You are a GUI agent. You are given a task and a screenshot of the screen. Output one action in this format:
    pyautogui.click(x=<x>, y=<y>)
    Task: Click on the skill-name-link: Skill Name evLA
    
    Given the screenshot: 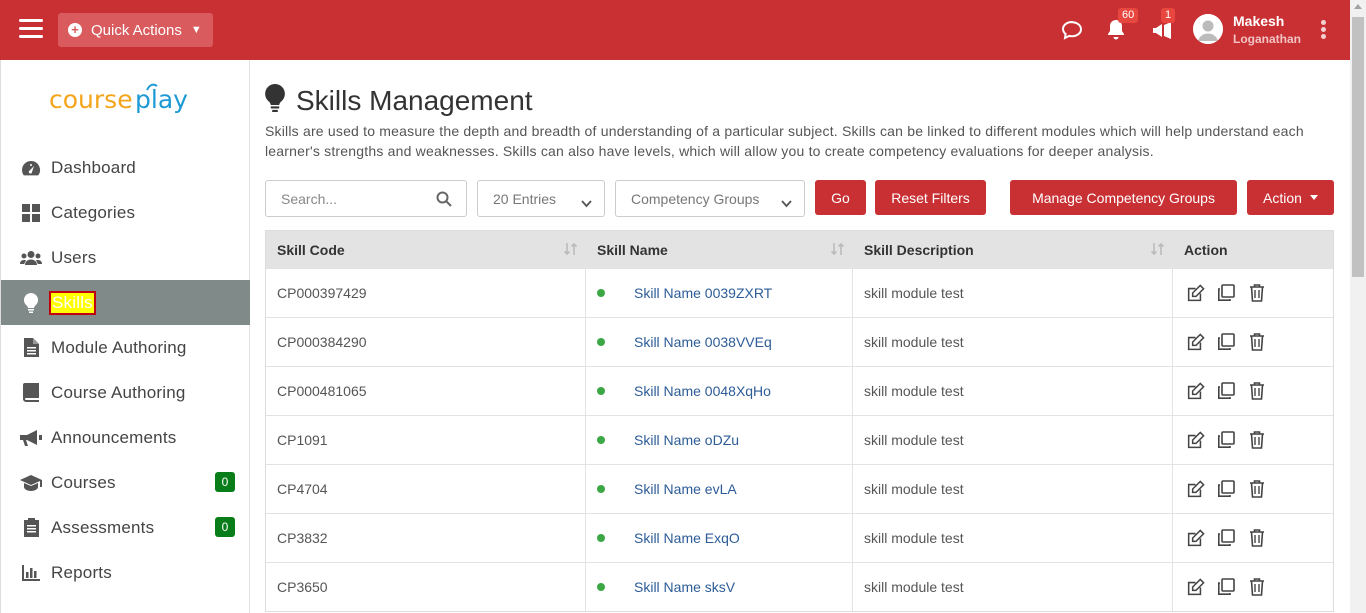 What is the action you would take?
    pyautogui.click(x=685, y=489)
    